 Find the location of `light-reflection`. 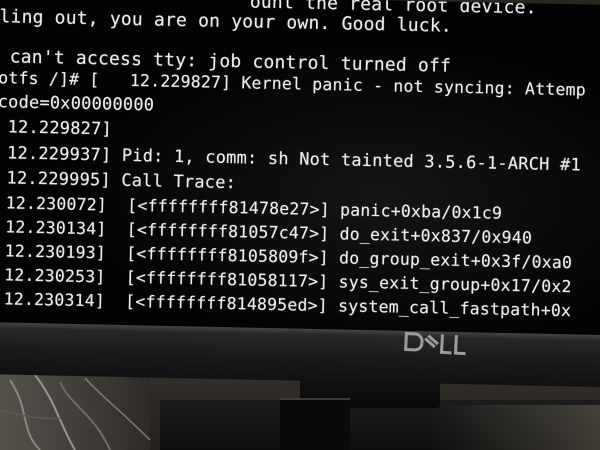

light-reflection is located at coordinates (515, 427).